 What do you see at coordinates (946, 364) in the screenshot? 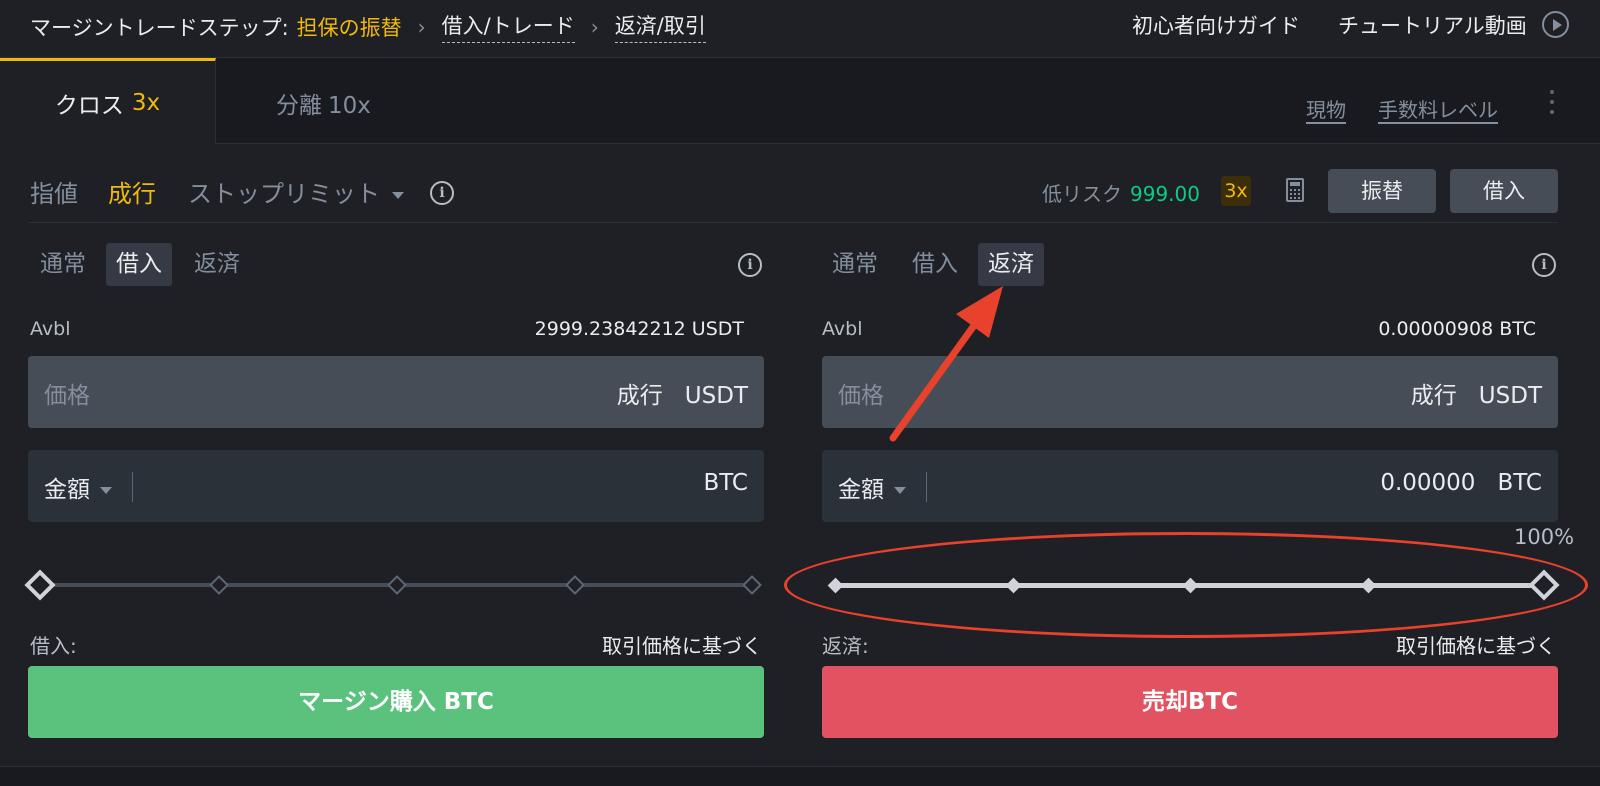
I see `annotation-arrow` at bounding box center [946, 364].